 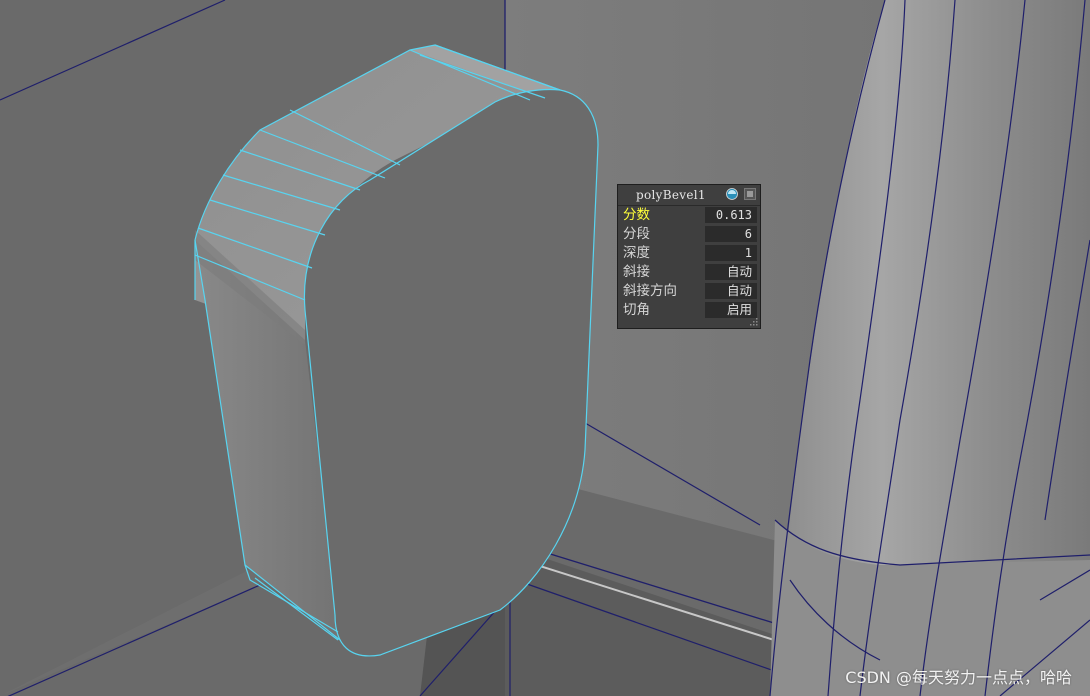 I want to click on attr-row-segments: 分段 6, so click(x=689, y=234).